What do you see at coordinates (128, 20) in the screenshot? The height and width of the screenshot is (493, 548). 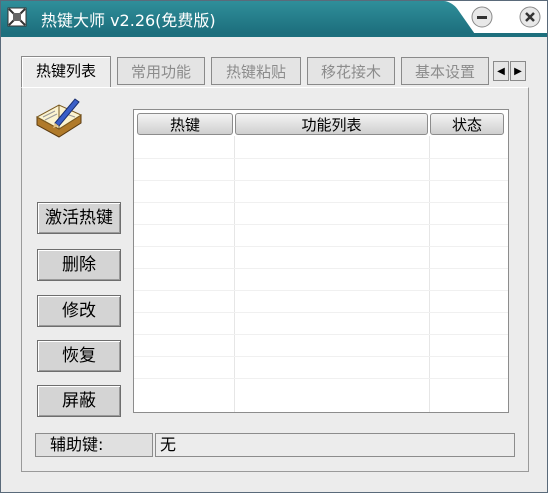 I see `window-title: 热键大师 v2.26(免费版)` at bounding box center [128, 20].